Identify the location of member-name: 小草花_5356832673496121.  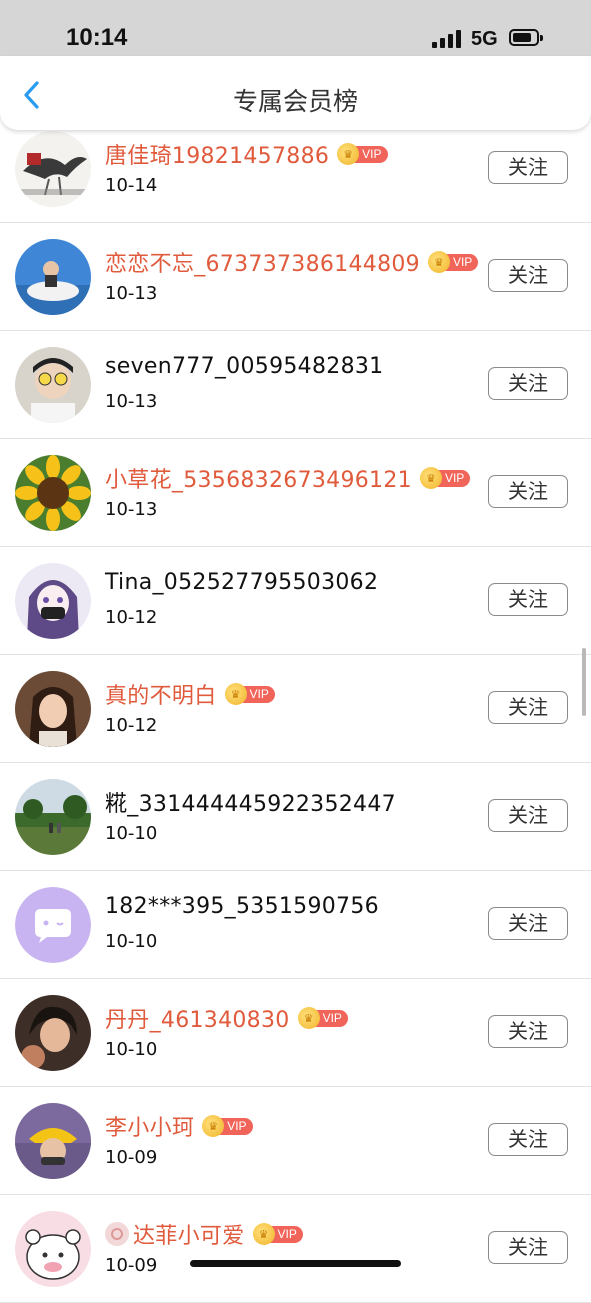
(258, 478).